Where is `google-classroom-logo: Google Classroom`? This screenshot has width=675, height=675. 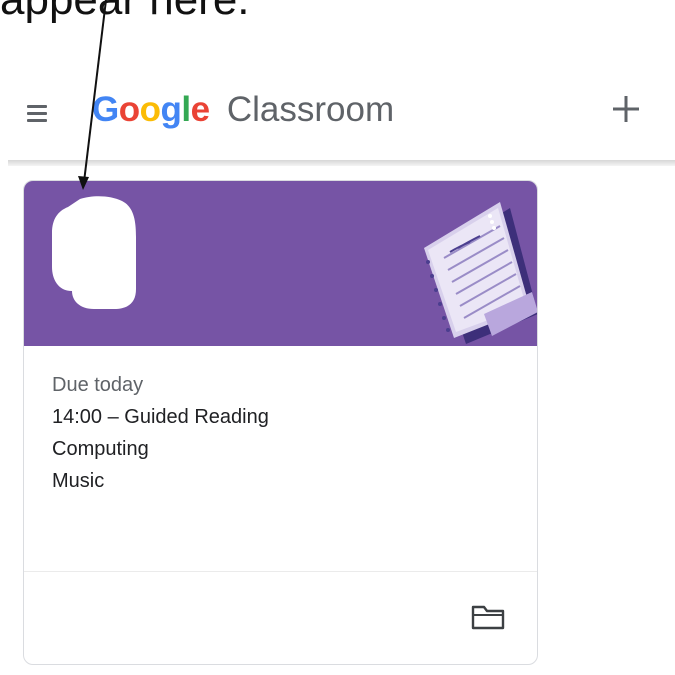 google-classroom-logo: Google Classroom is located at coordinates (243, 110).